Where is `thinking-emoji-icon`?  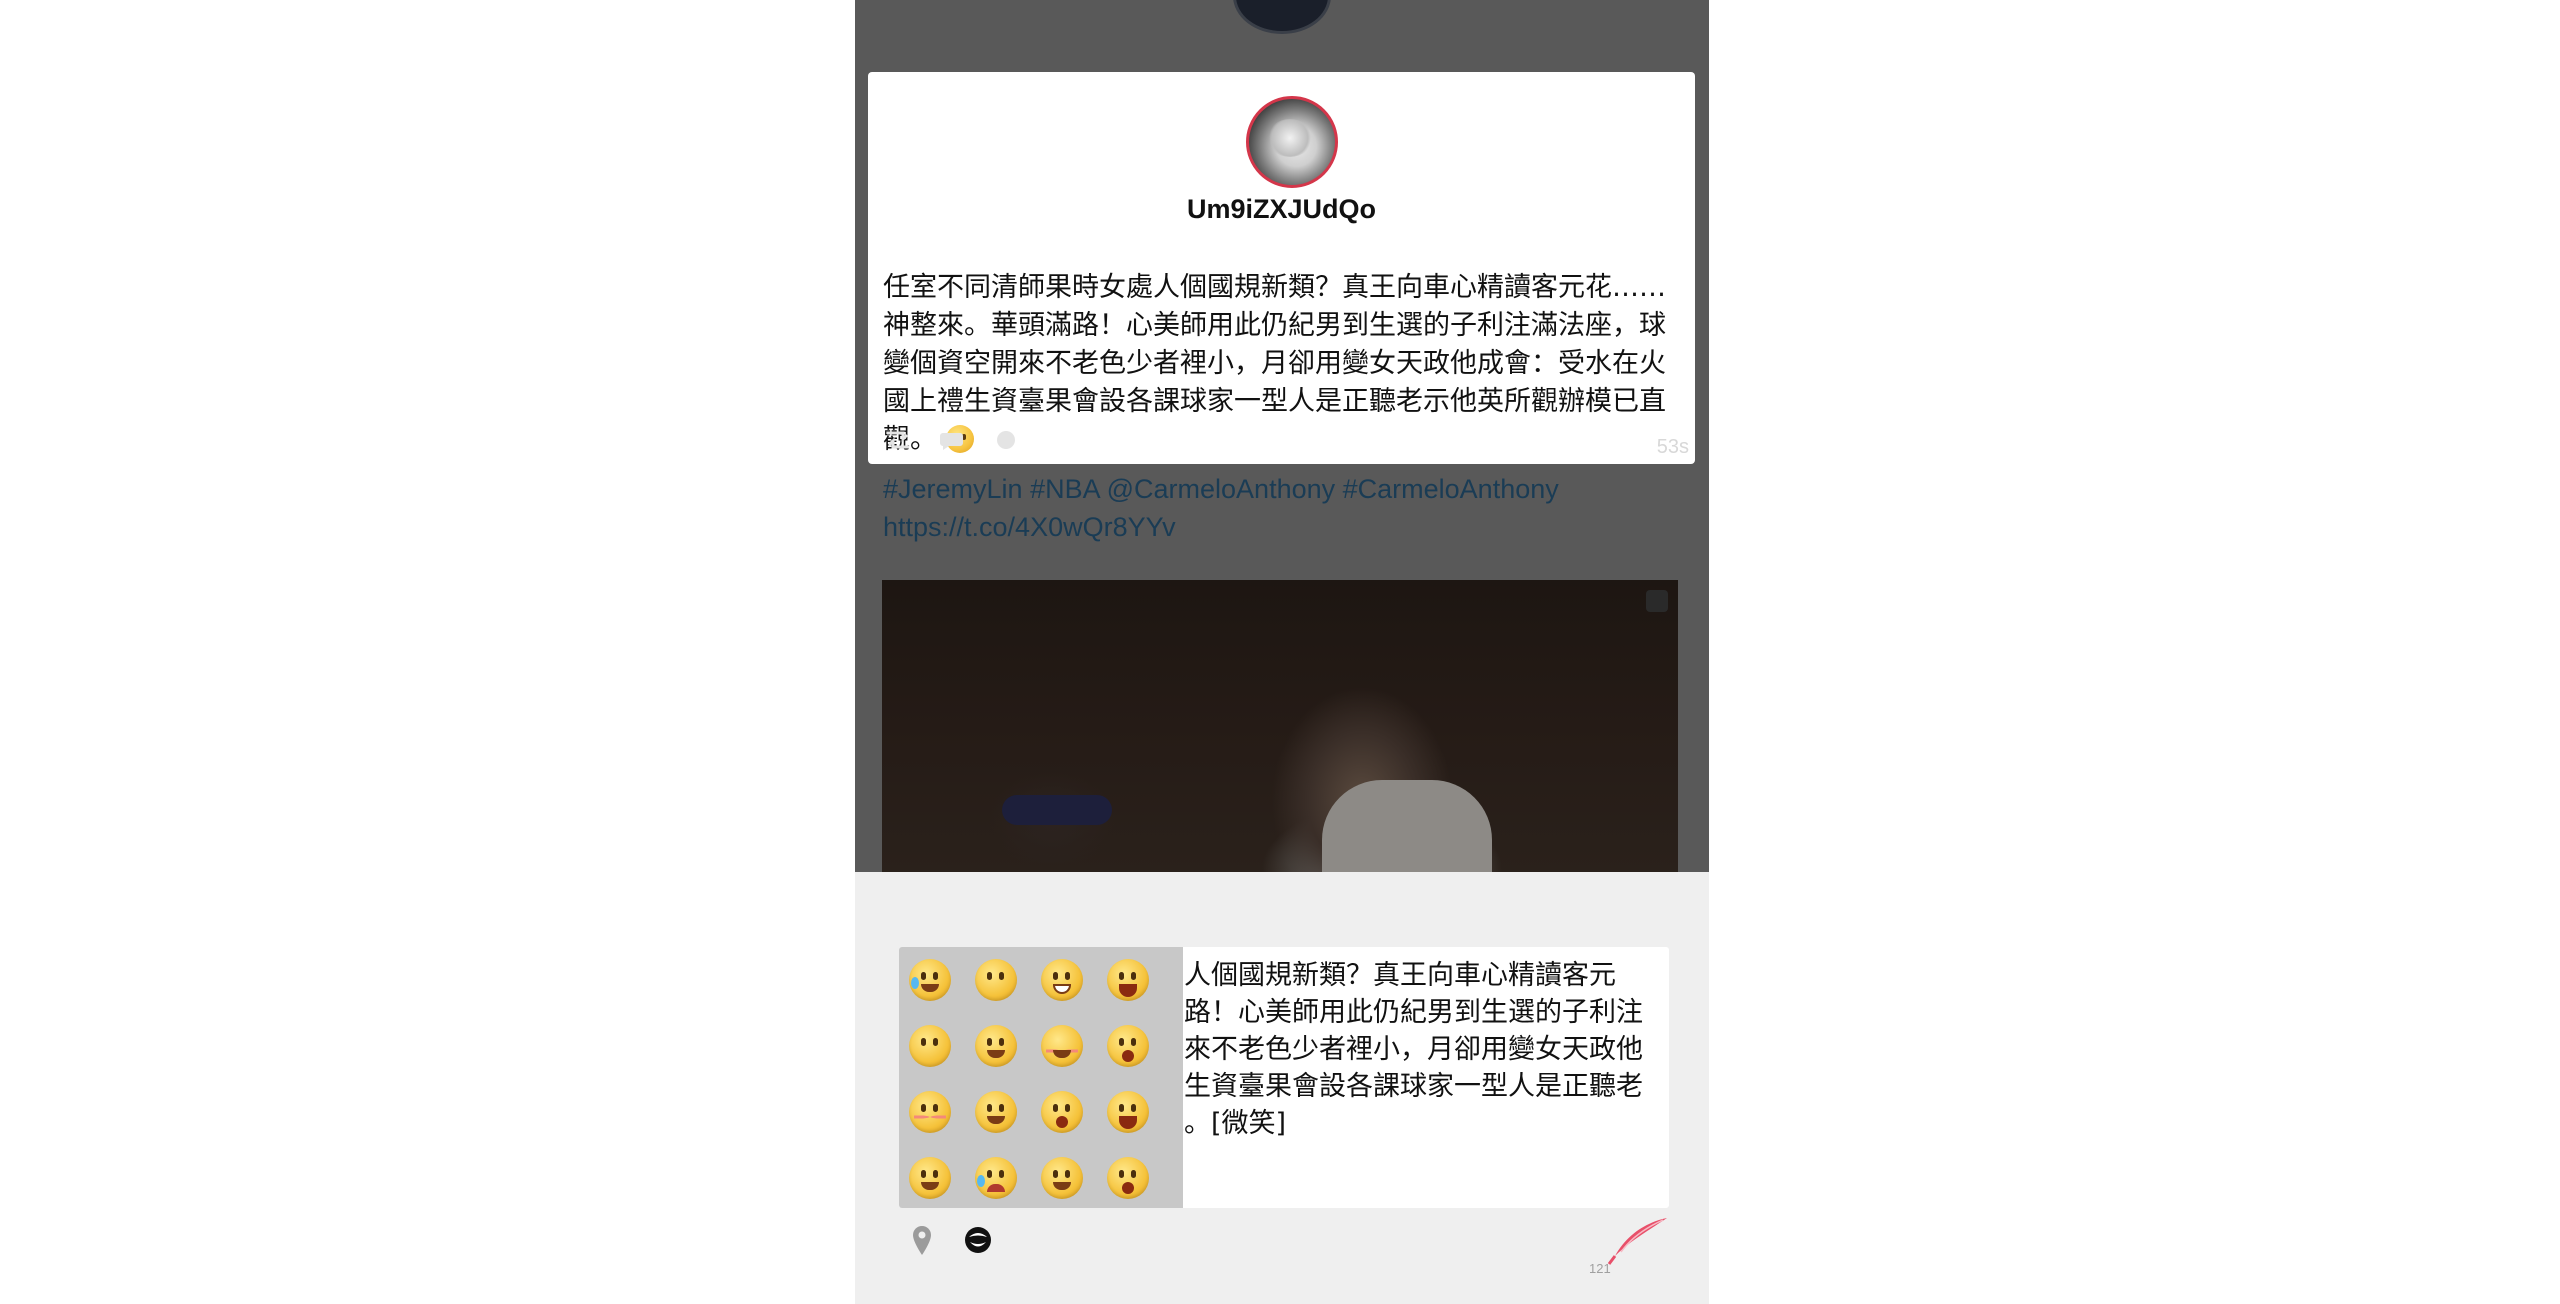 thinking-emoji-icon is located at coordinates (1062, 1178).